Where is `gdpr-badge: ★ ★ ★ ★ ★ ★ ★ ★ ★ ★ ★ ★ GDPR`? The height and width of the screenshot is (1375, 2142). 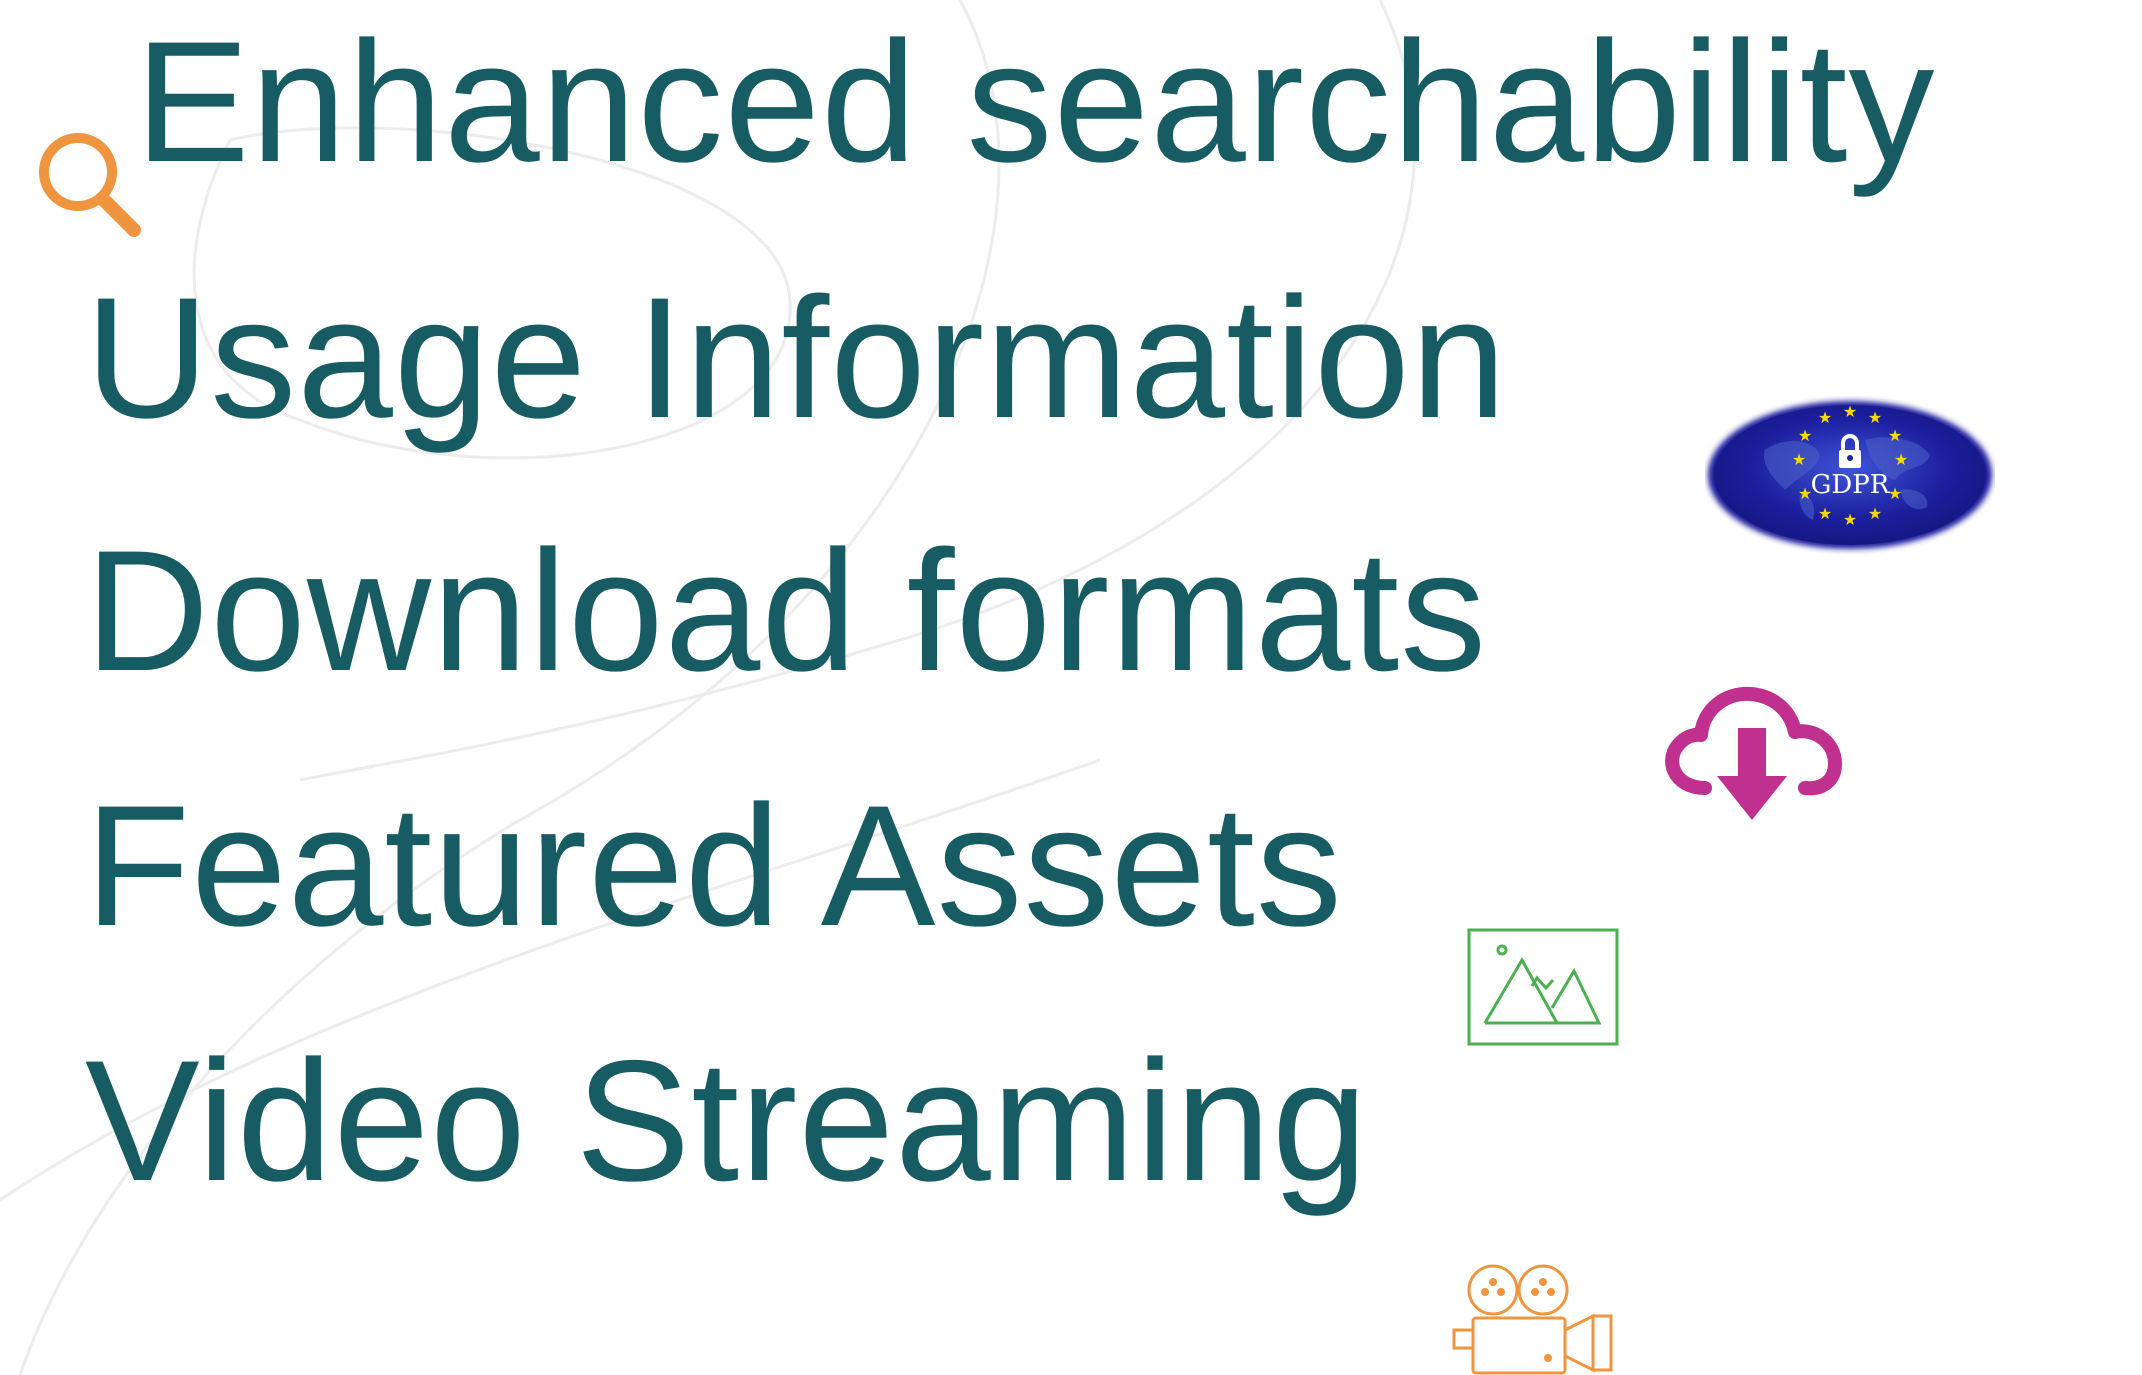 gdpr-badge: ★ ★ ★ ★ ★ ★ ★ ★ ★ ★ ★ ★ GDPR is located at coordinates (1850, 475).